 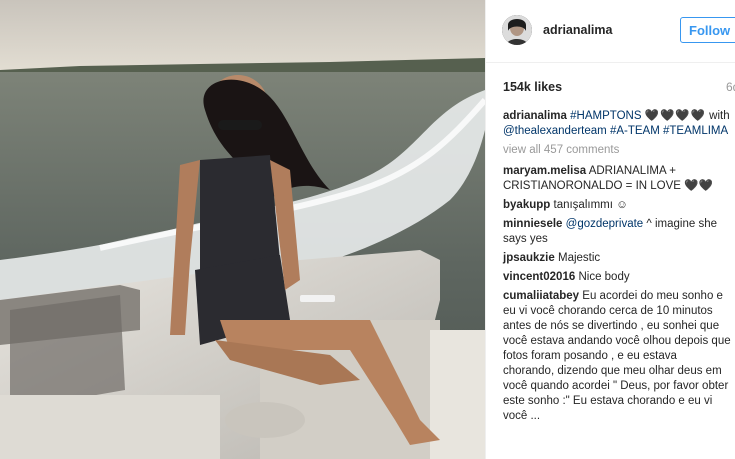 I want to click on comment-text: tanışalımmı ☺, so click(x=590, y=205).